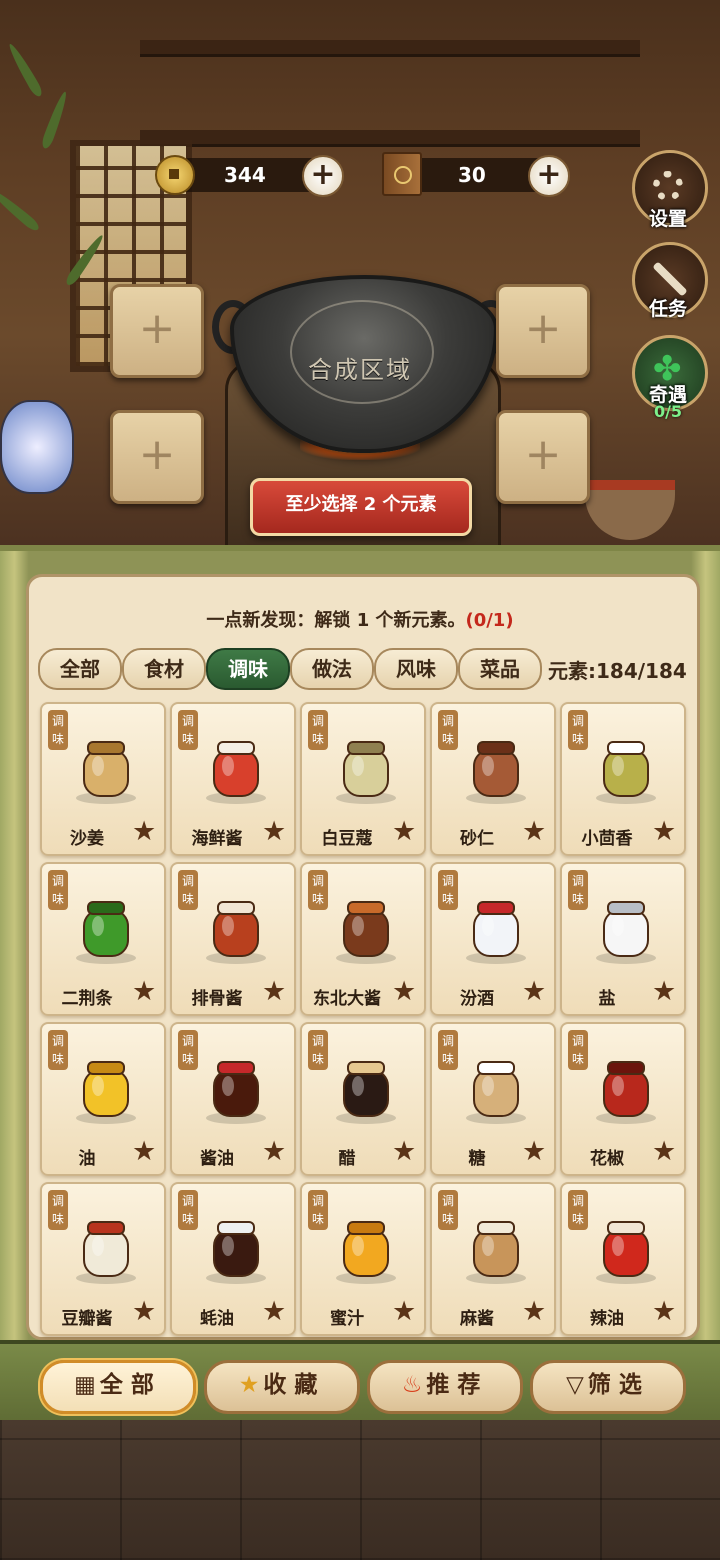  What do you see at coordinates (493, 939) in the screenshot?
I see `element-card: 调味汾酒 ★` at bounding box center [493, 939].